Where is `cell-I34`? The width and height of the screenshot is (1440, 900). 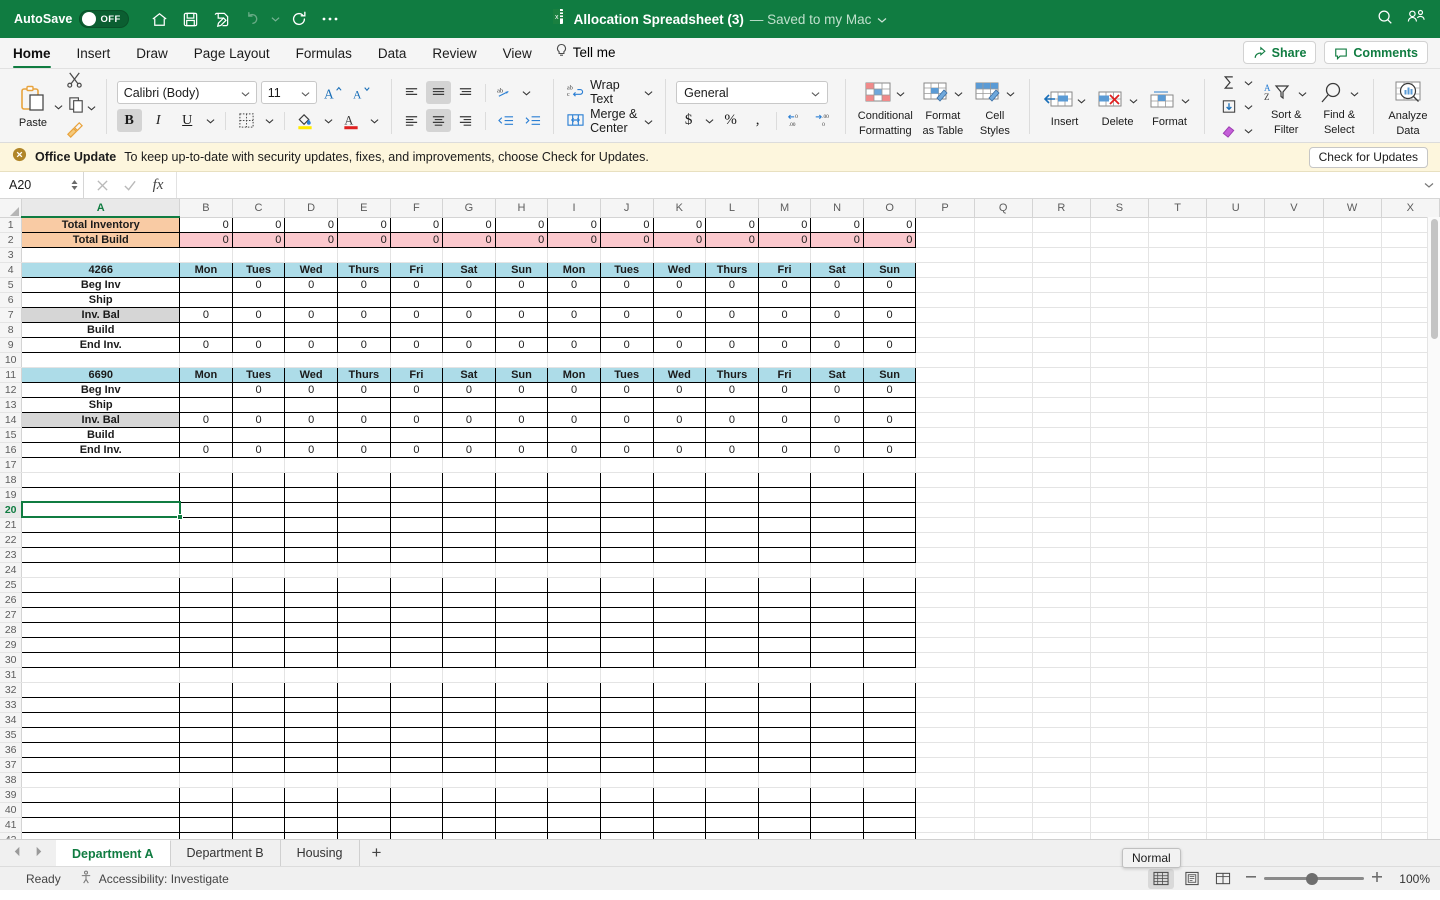 cell-I34 is located at coordinates (574, 719).